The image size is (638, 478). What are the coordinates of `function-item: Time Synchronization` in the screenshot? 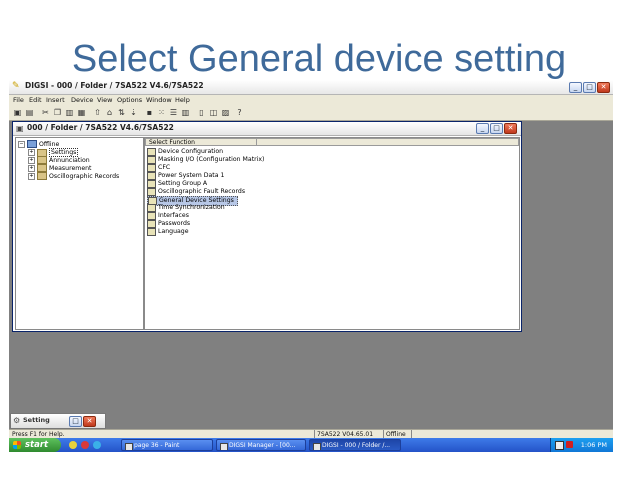 It's located at (186, 208).